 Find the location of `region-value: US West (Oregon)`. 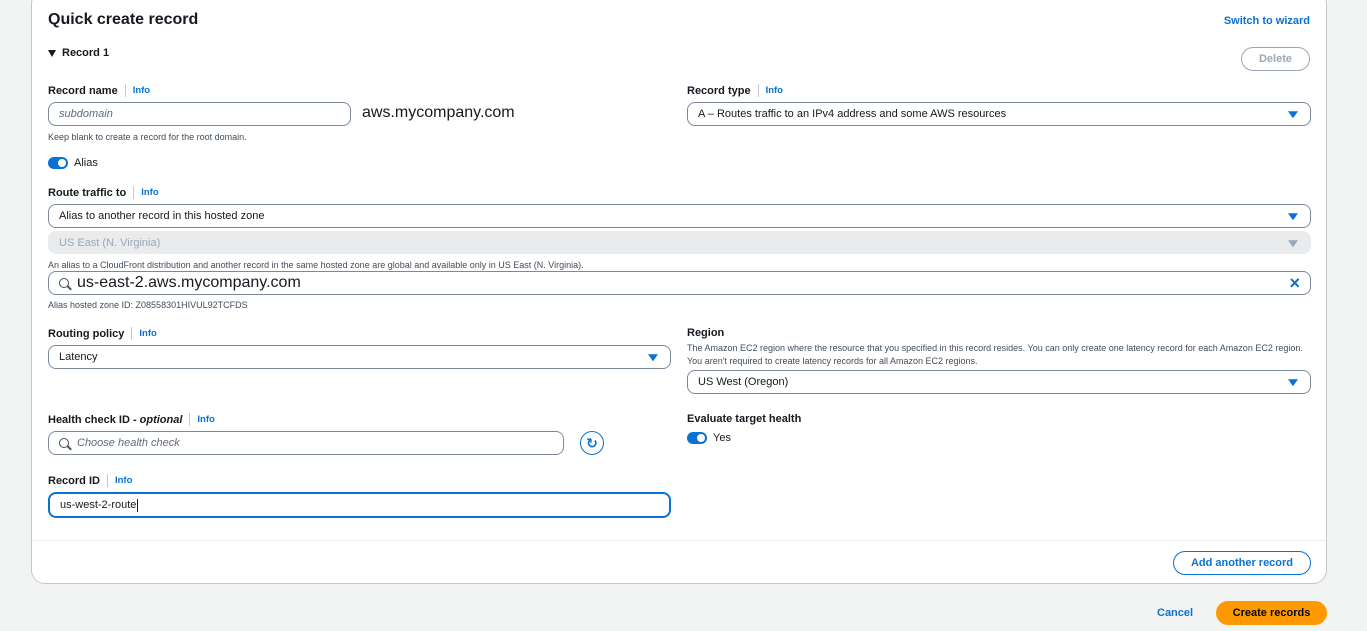

region-value: US West (Oregon) is located at coordinates (743, 382).